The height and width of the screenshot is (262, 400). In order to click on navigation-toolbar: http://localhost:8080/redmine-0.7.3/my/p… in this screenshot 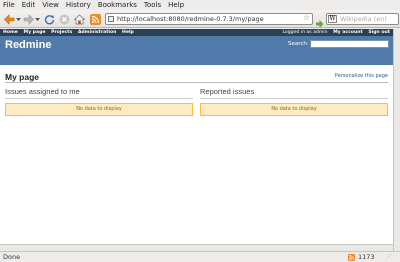, I will do `click(200, 19)`.